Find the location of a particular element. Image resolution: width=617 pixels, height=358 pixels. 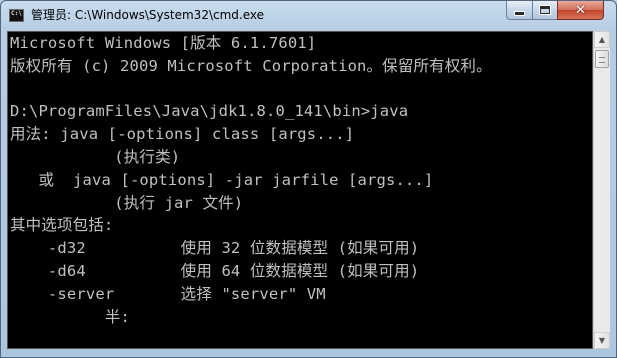

maximize-icon is located at coordinates (545, 10).